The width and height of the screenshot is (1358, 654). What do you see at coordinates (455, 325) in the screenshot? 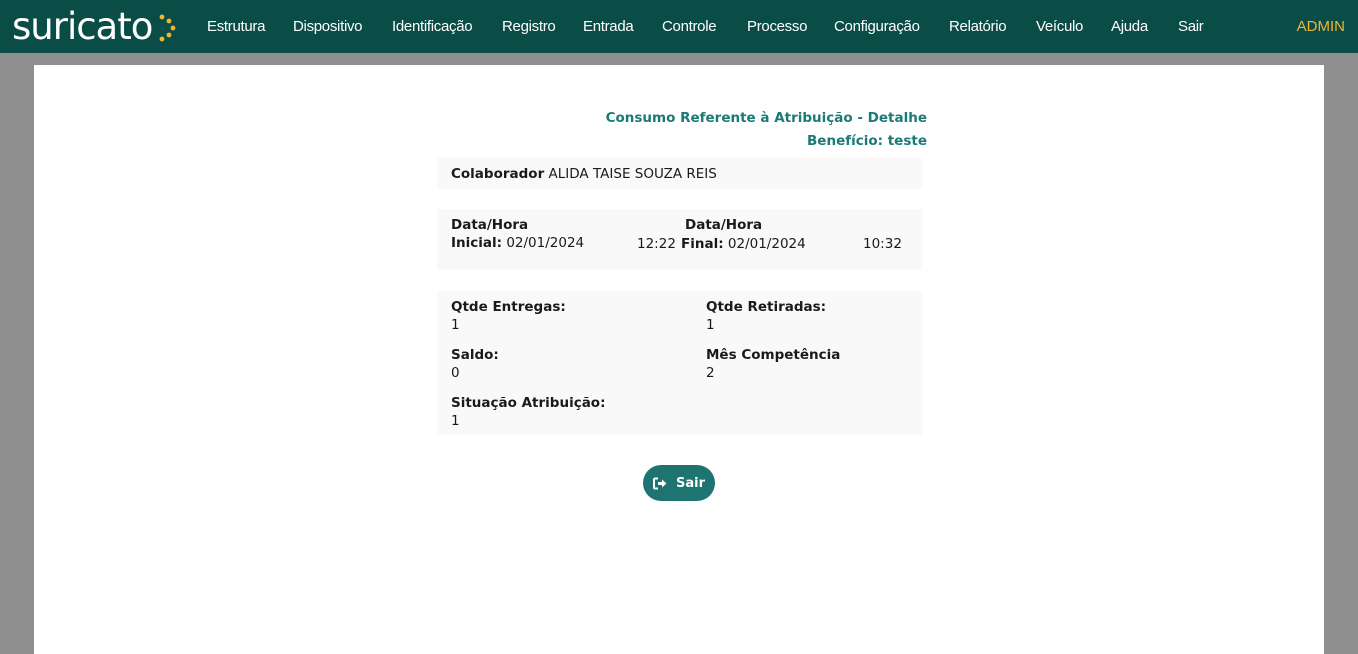
I see `deliveries-value: 1` at bounding box center [455, 325].